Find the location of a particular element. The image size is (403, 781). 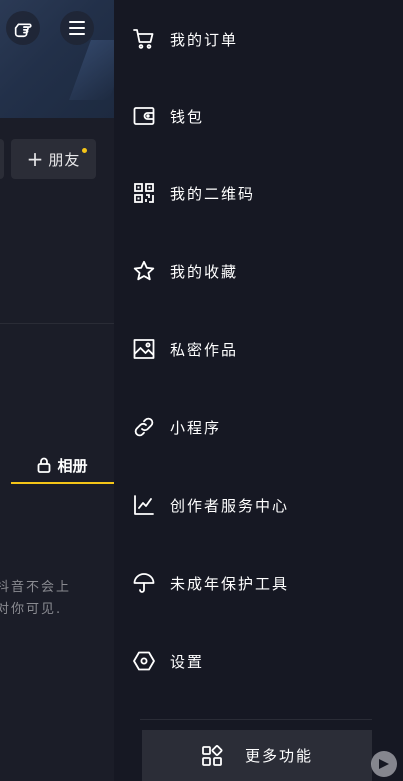

cart-icon is located at coordinates (144, 39).